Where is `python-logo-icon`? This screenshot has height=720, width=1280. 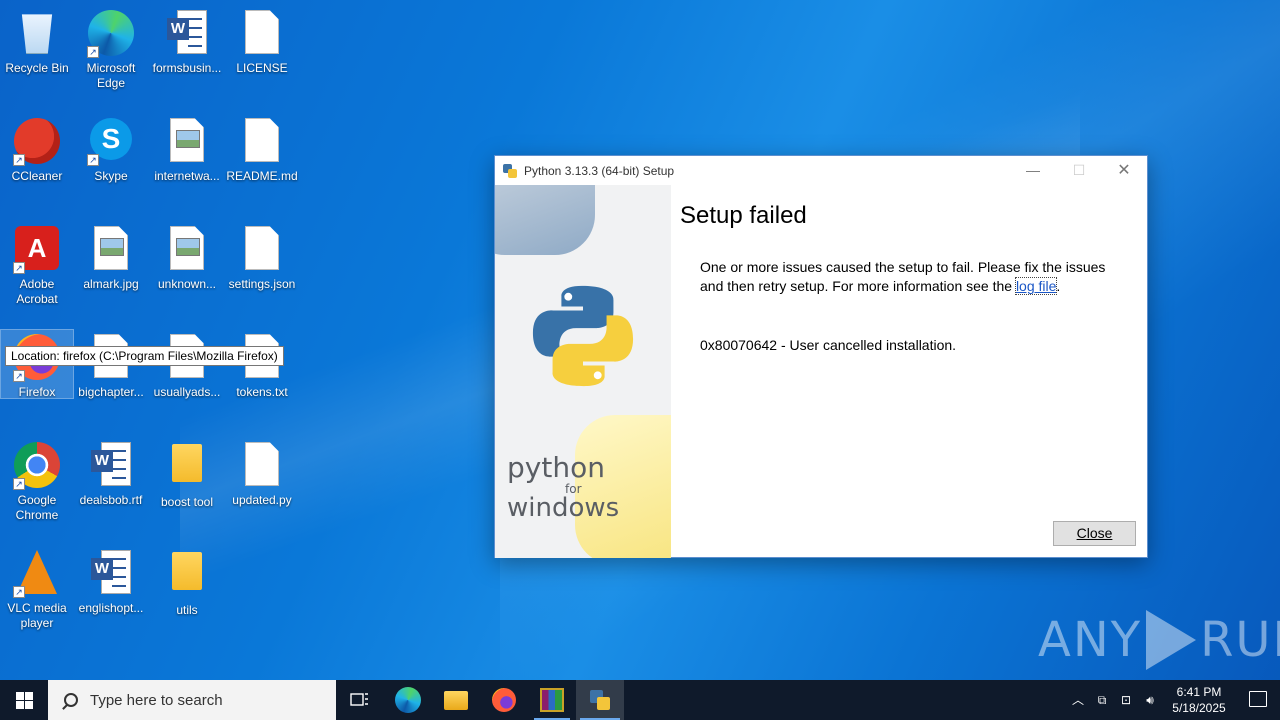
python-logo-icon is located at coordinates (583, 336).